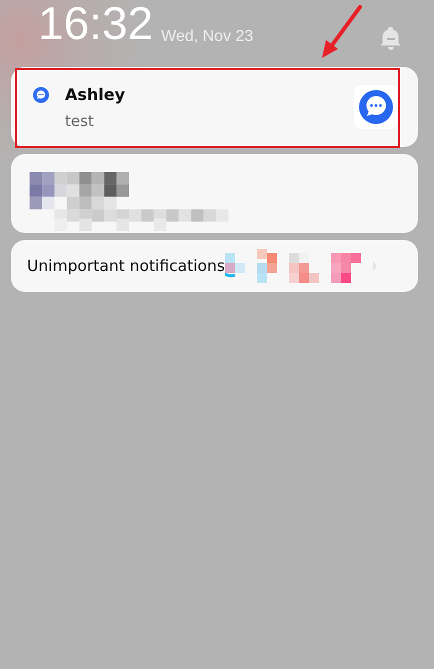 The image size is (434, 669). I want to click on date-label: Wed, Nov 23, so click(207, 37).